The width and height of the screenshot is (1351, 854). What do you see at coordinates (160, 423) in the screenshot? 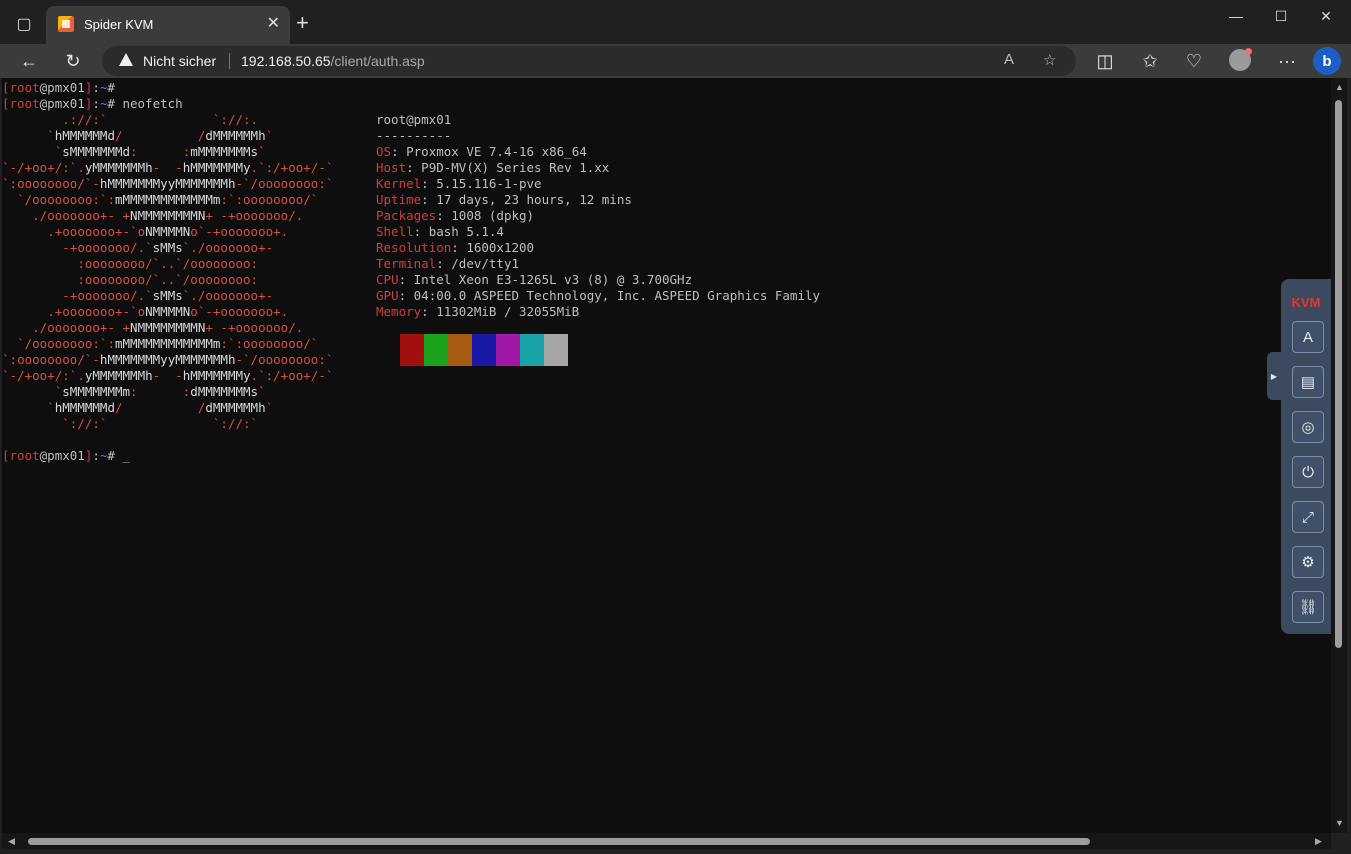
I see `ascii-logo-line: `://:` `://:`` at bounding box center [160, 423].